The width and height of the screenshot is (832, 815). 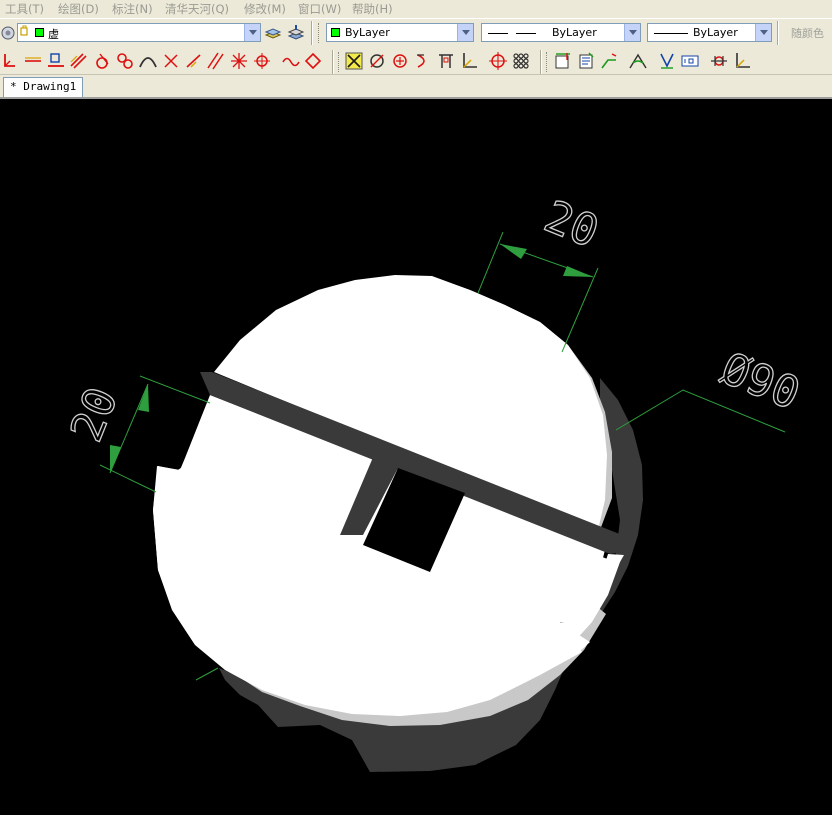 I want to click on target-icon, so click(x=498, y=61).